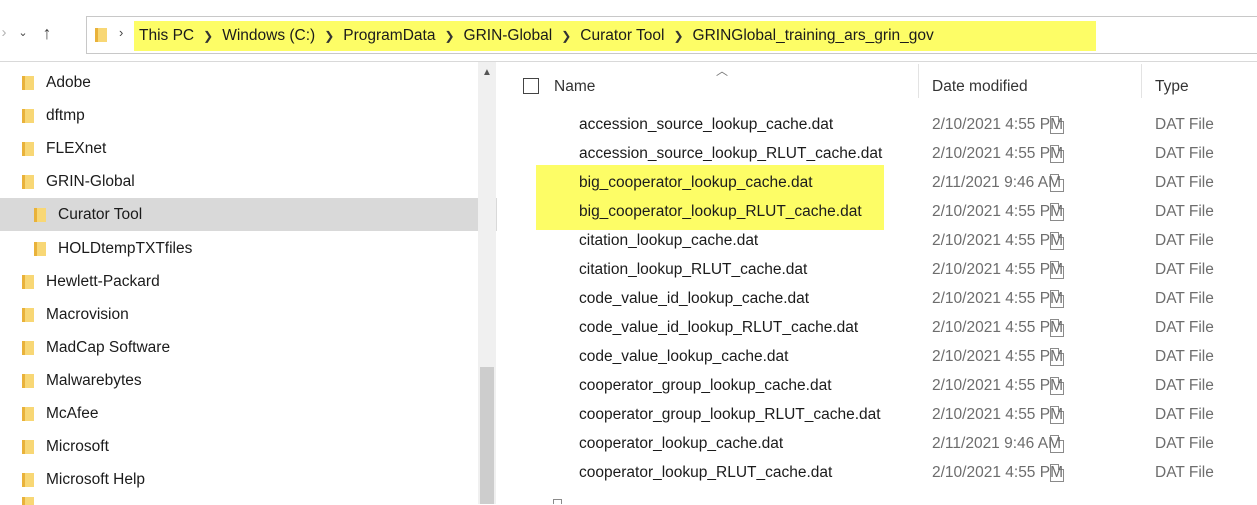 Image resolution: width=1257 pixels, height=505 pixels. Describe the element at coordinates (719, 327) in the screenshot. I see `file-name: code_value_id_lookup_RLUT_cache.dat` at that location.